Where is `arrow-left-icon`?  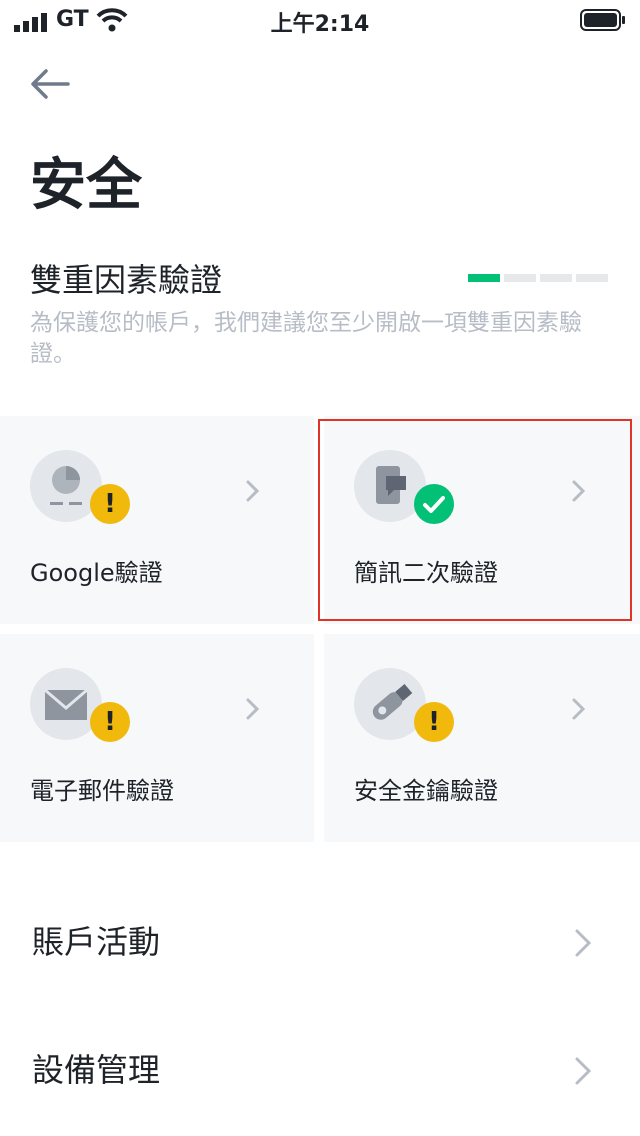 arrow-left-icon is located at coordinates (50, 84).